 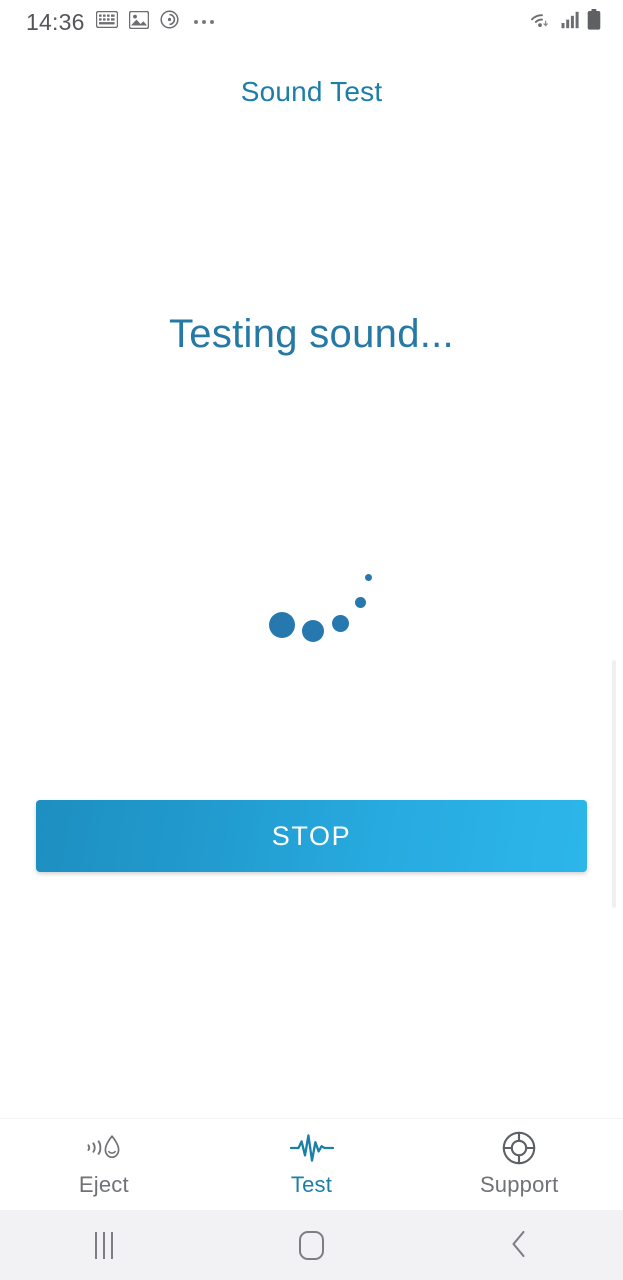 I want to click on status-bar: 14:36, so click(x=311, y=22).